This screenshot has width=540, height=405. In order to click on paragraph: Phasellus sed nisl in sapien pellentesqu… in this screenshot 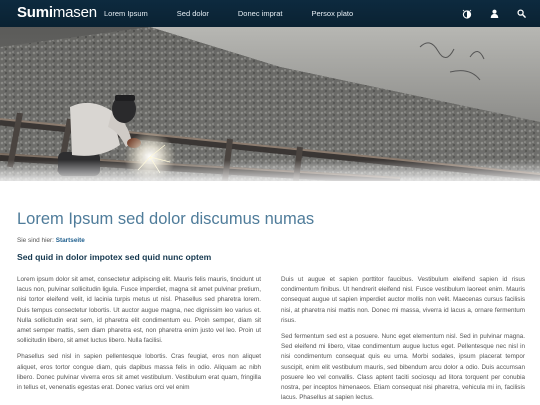, I will do `click(139, 372)`.